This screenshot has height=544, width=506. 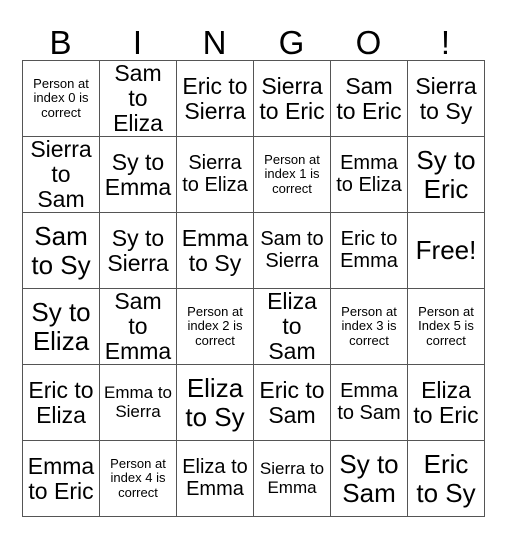 I want to click on bingo-cell-label: Sierra to Emma, so click(x=292, y=478).